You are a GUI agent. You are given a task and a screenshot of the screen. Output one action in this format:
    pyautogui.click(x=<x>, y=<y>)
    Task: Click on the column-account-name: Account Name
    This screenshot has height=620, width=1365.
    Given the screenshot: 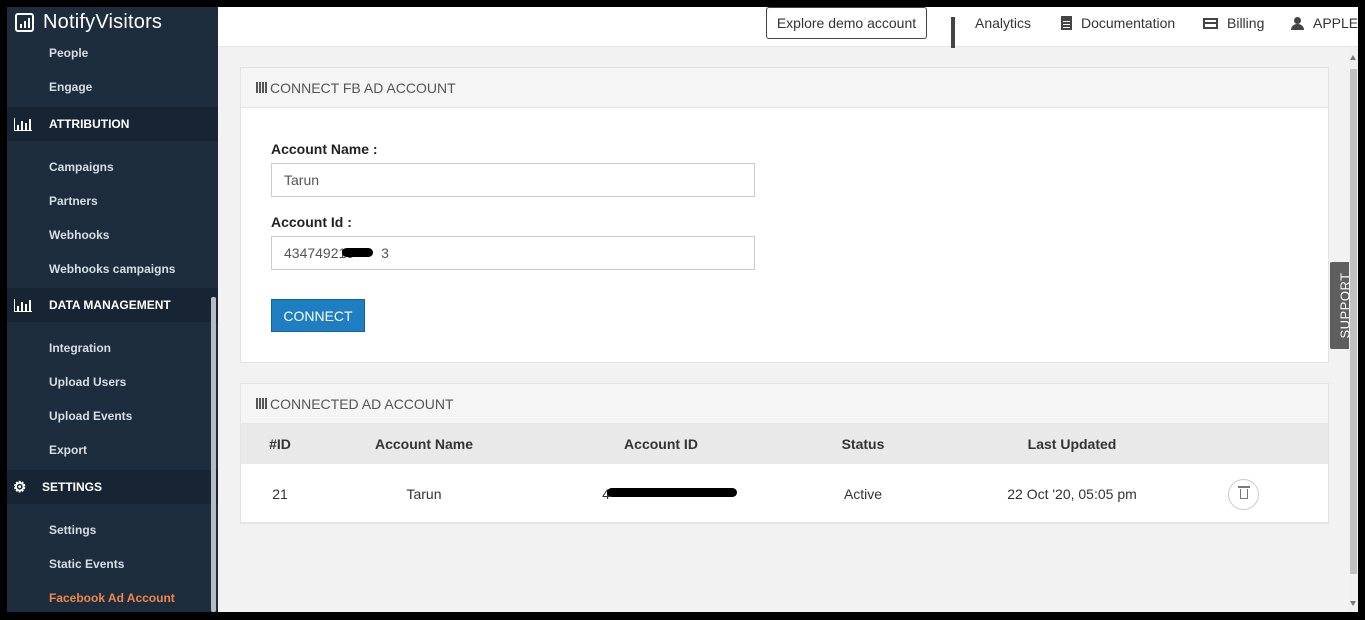 What is the action you would take?
    pyautogui.click(x=424, y=444)
    